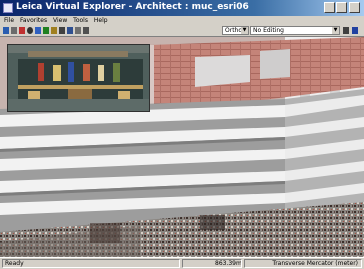 This screenshot has height=269, width=364. I want to click on projection-select: Ortho ▼, so click(235, 30).